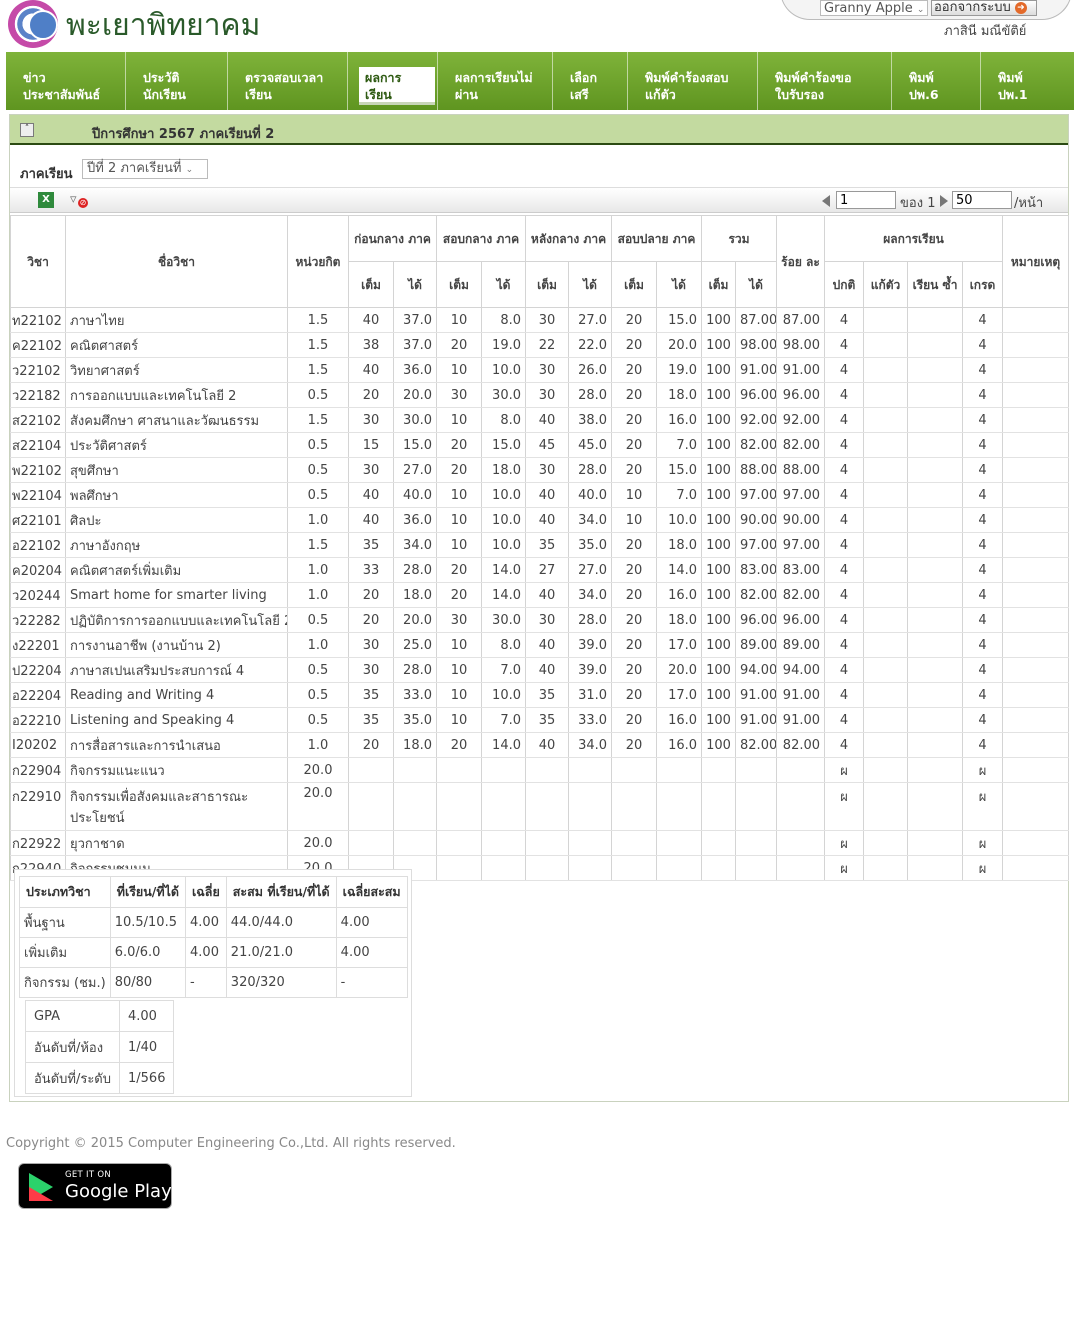  Describe the element at coordinates (693, 81) in the screenshot. I see `nav-print-retake-request: พิมพ์คำร้องสอบ แก้ตัว` at that location.